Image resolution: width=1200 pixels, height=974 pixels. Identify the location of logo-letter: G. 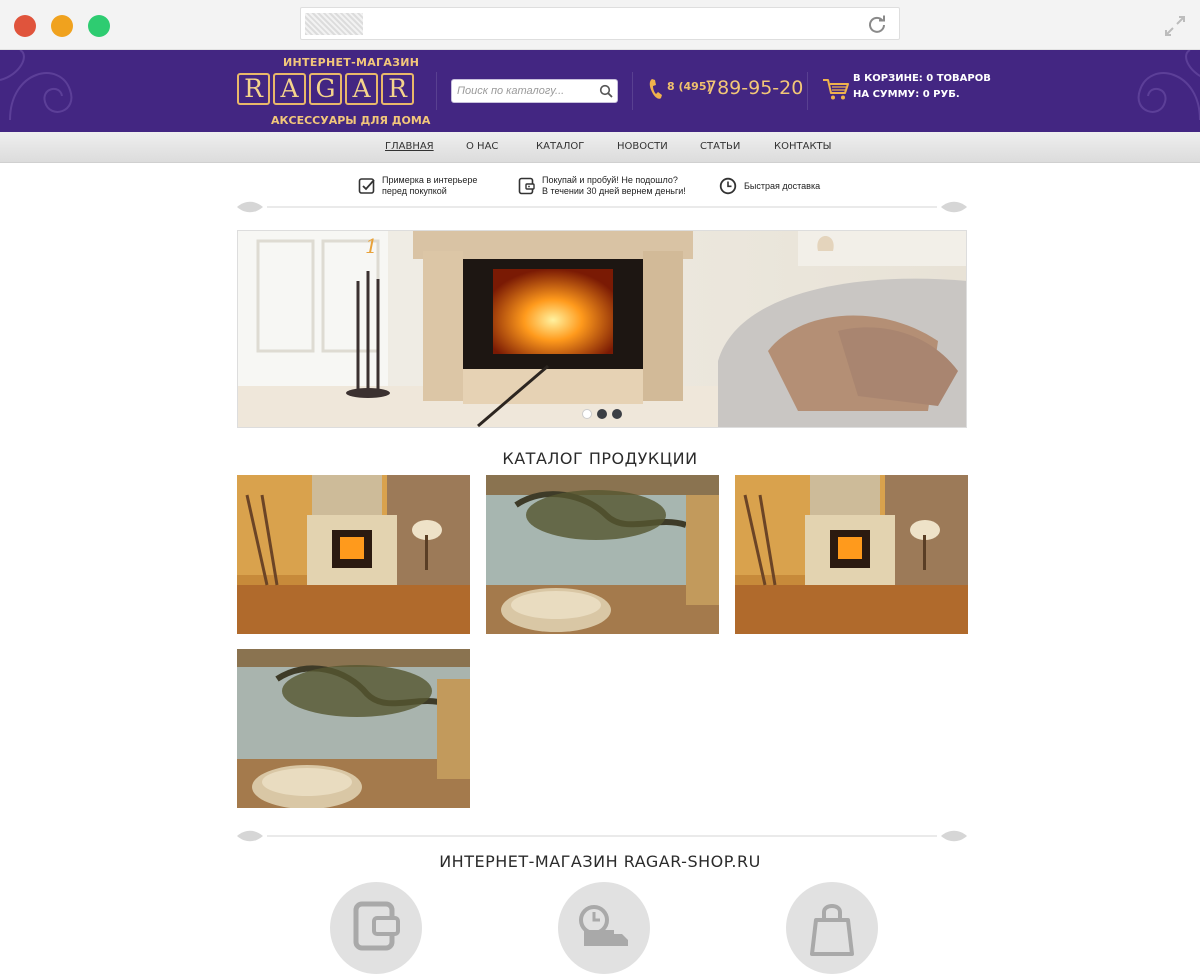
(325, 89).